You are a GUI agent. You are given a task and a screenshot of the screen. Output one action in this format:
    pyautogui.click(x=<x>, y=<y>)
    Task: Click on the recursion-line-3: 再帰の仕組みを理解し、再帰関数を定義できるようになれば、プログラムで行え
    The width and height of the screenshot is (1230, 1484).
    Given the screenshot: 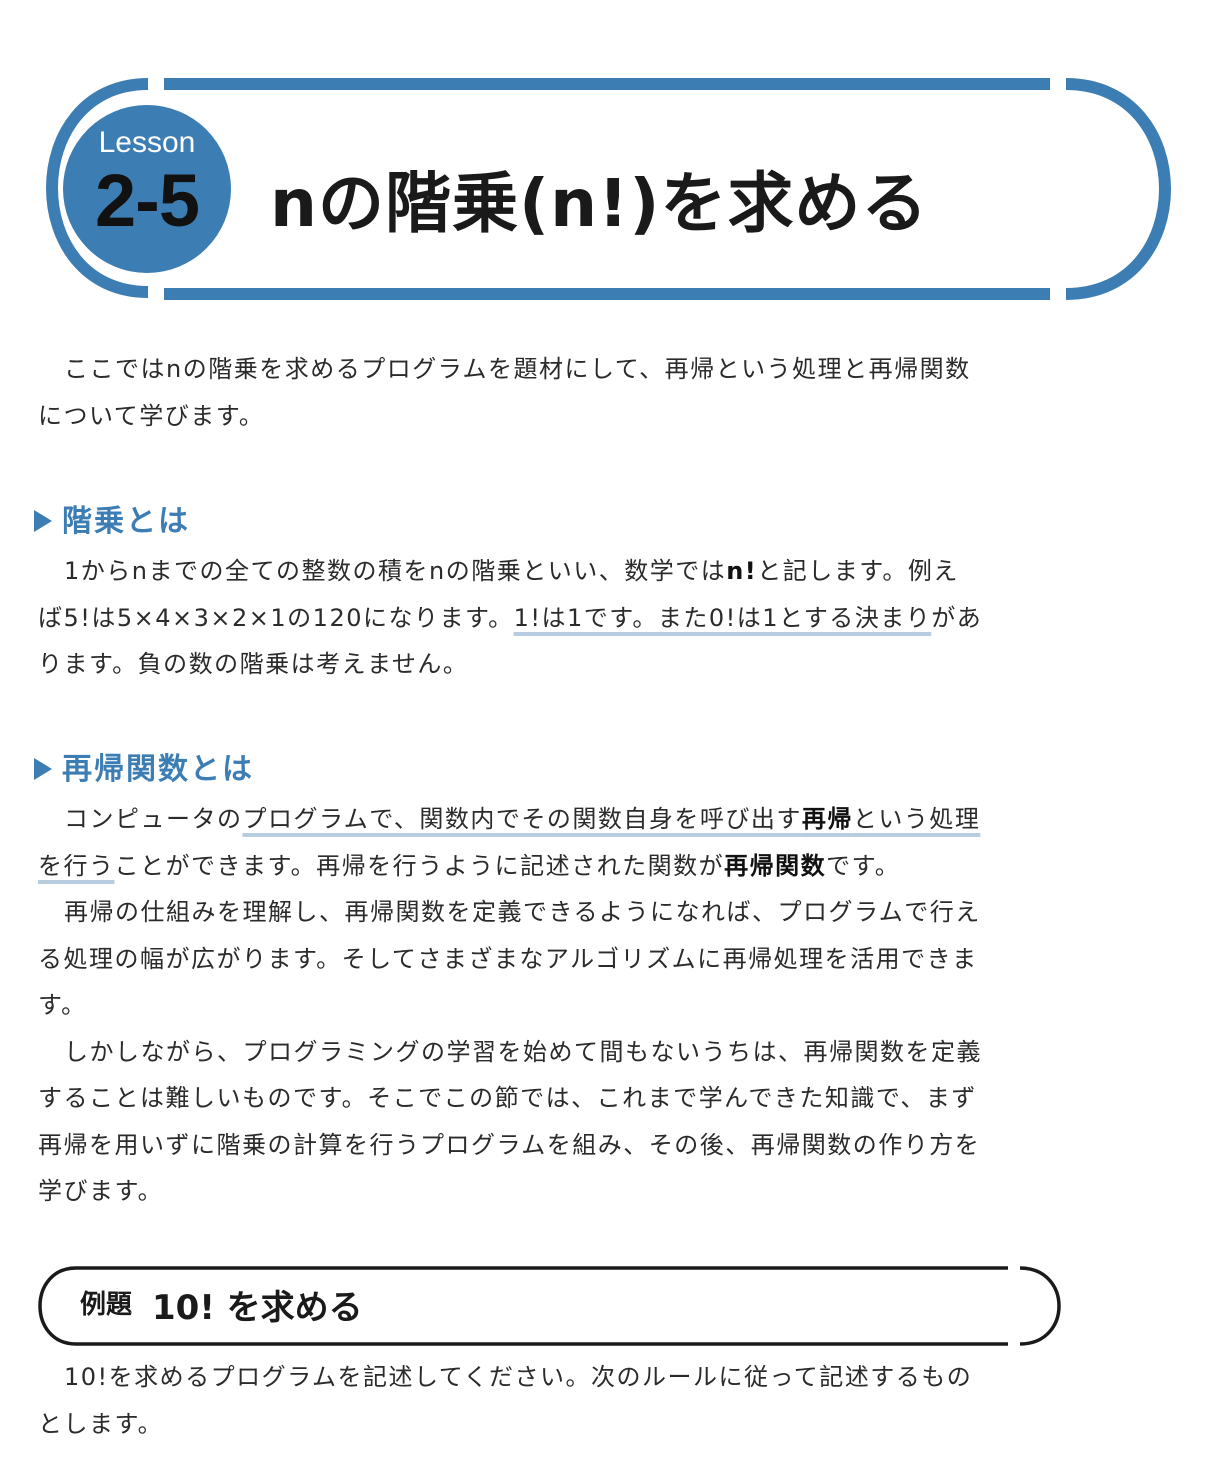 What is the action you would take?
    pyautogui.click(x=522, y=912)
    